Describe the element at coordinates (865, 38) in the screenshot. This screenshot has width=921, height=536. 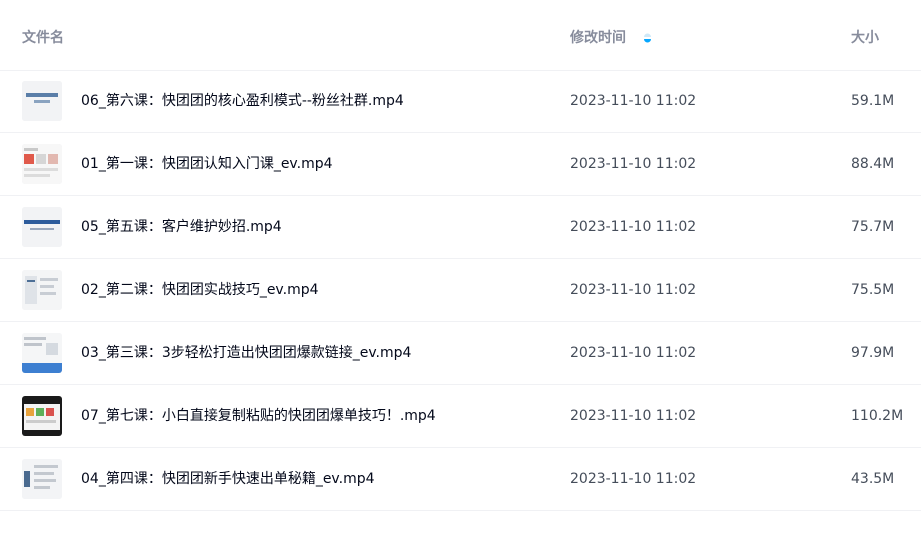
I see `column-header-size: 大小` at that location.